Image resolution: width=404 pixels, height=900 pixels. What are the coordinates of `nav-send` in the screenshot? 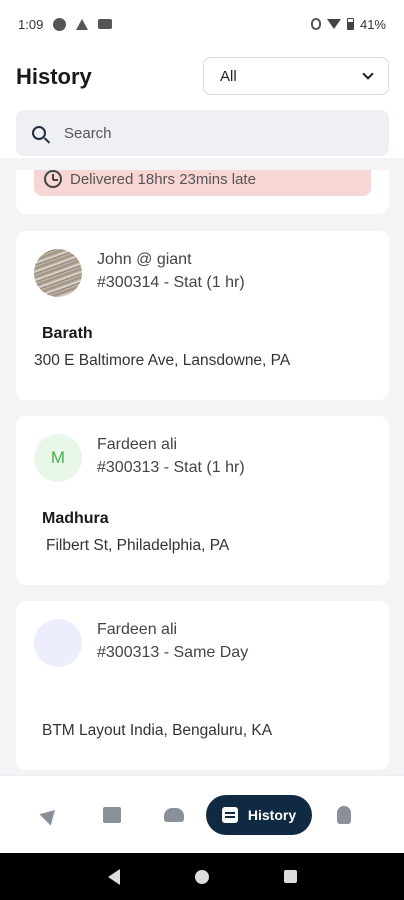 It's located at (50, 815).